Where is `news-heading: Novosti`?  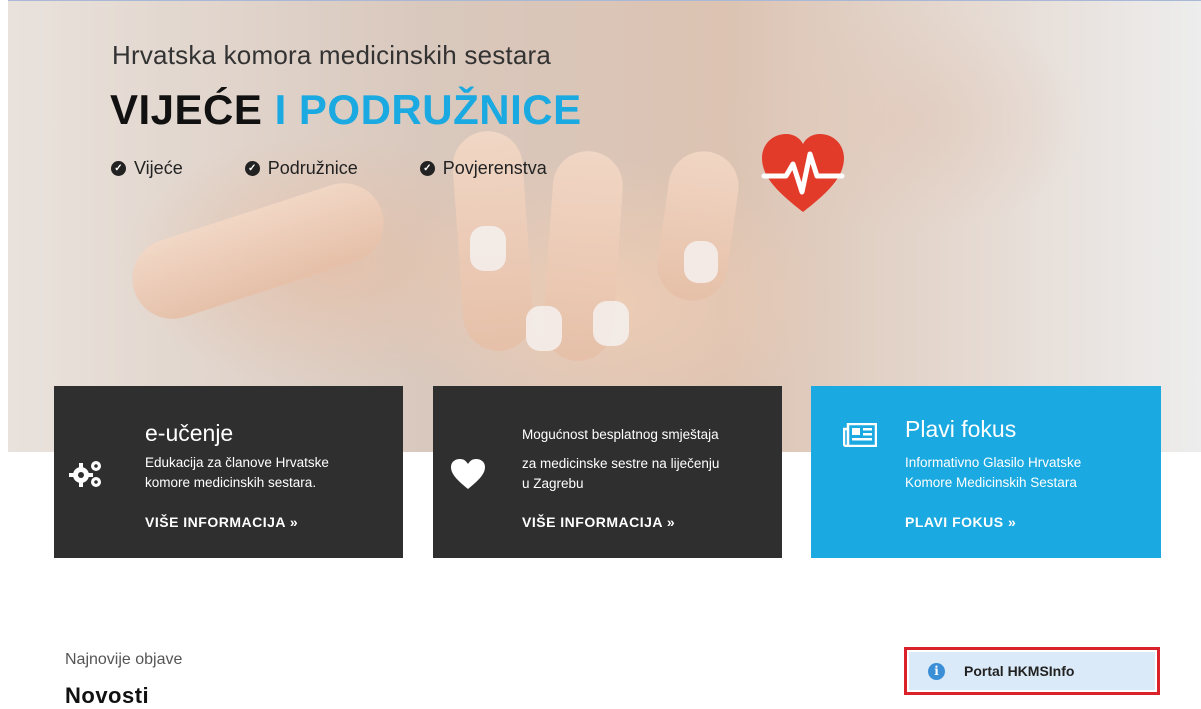
news-heading: Novosti is located at coordinates (107, 695).